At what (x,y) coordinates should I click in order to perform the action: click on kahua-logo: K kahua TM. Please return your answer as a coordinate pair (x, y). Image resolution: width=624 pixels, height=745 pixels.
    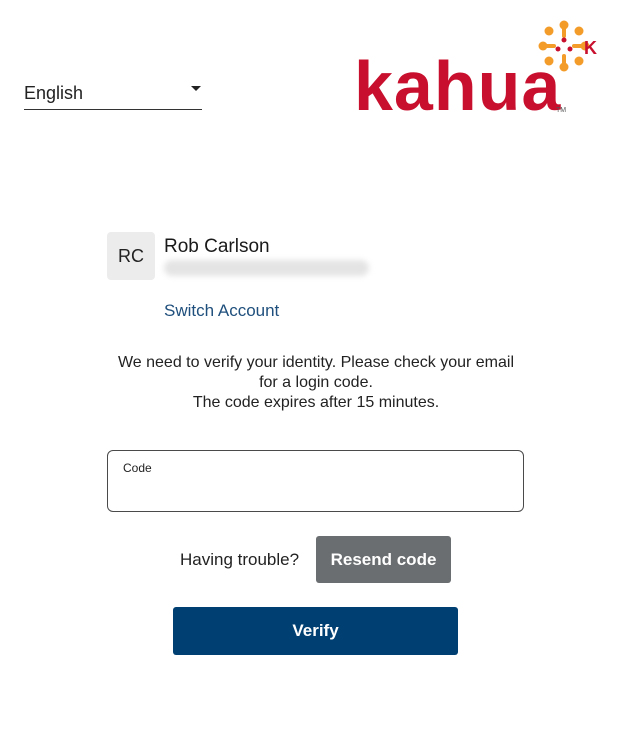
    Looking at the image, I should click on (475, 69).